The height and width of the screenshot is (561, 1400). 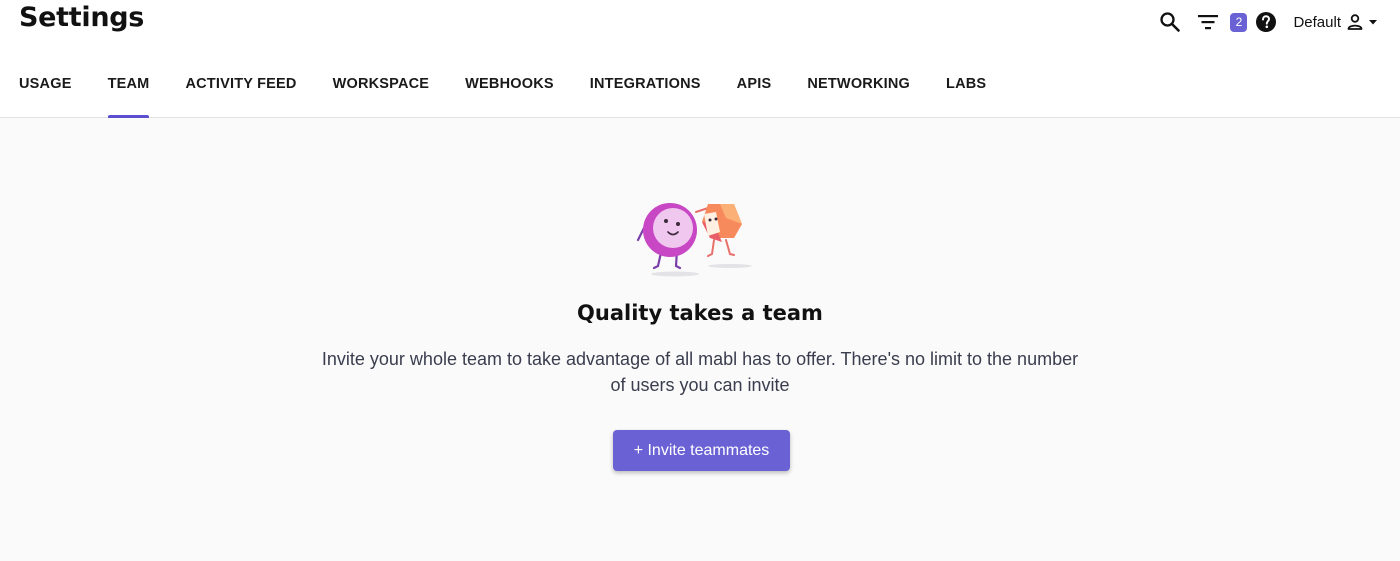 I want to click on tab-activity-feed: ACTIVITY FEED, so click(x=240, y=95).